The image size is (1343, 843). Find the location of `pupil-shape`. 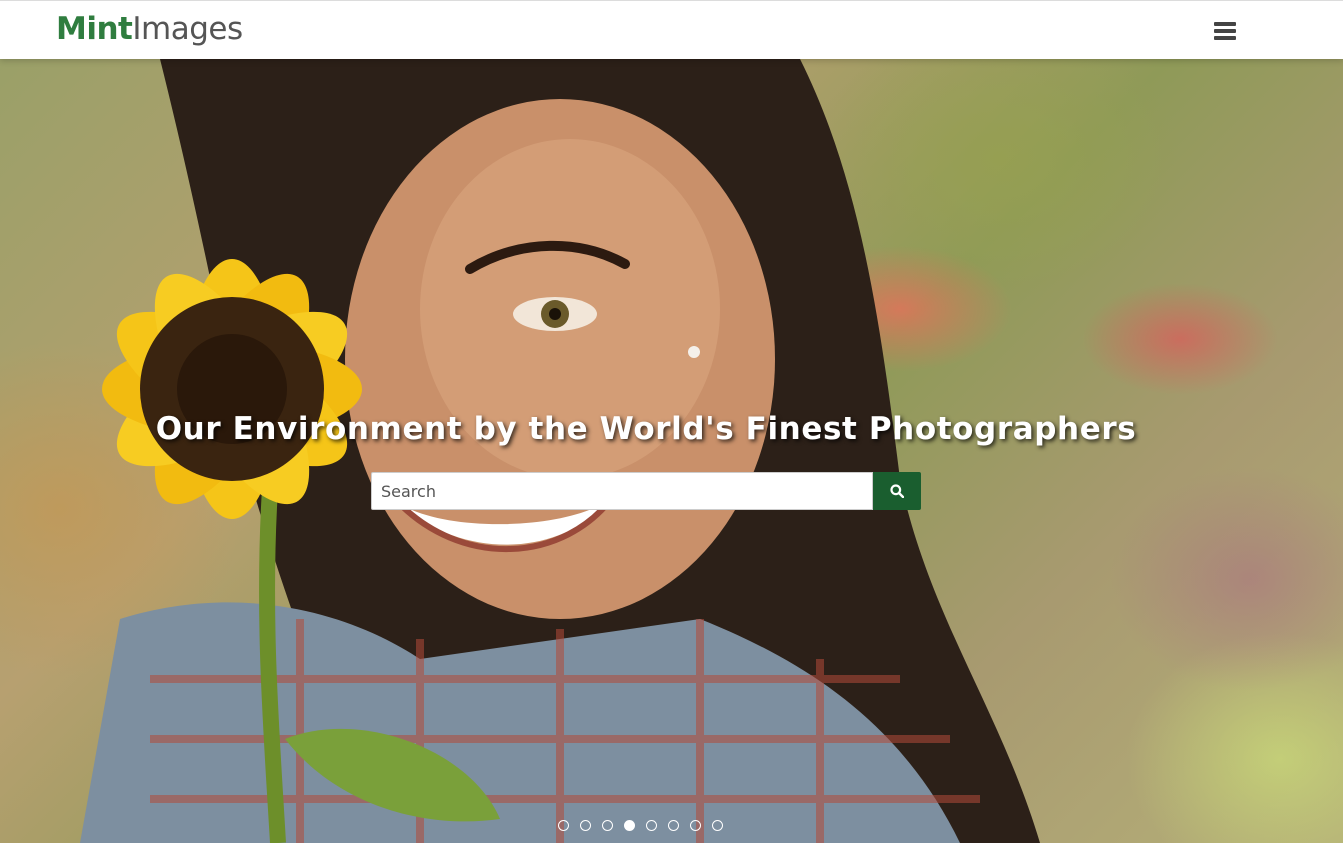

pupil-shape is located at coordinates (555, 314).